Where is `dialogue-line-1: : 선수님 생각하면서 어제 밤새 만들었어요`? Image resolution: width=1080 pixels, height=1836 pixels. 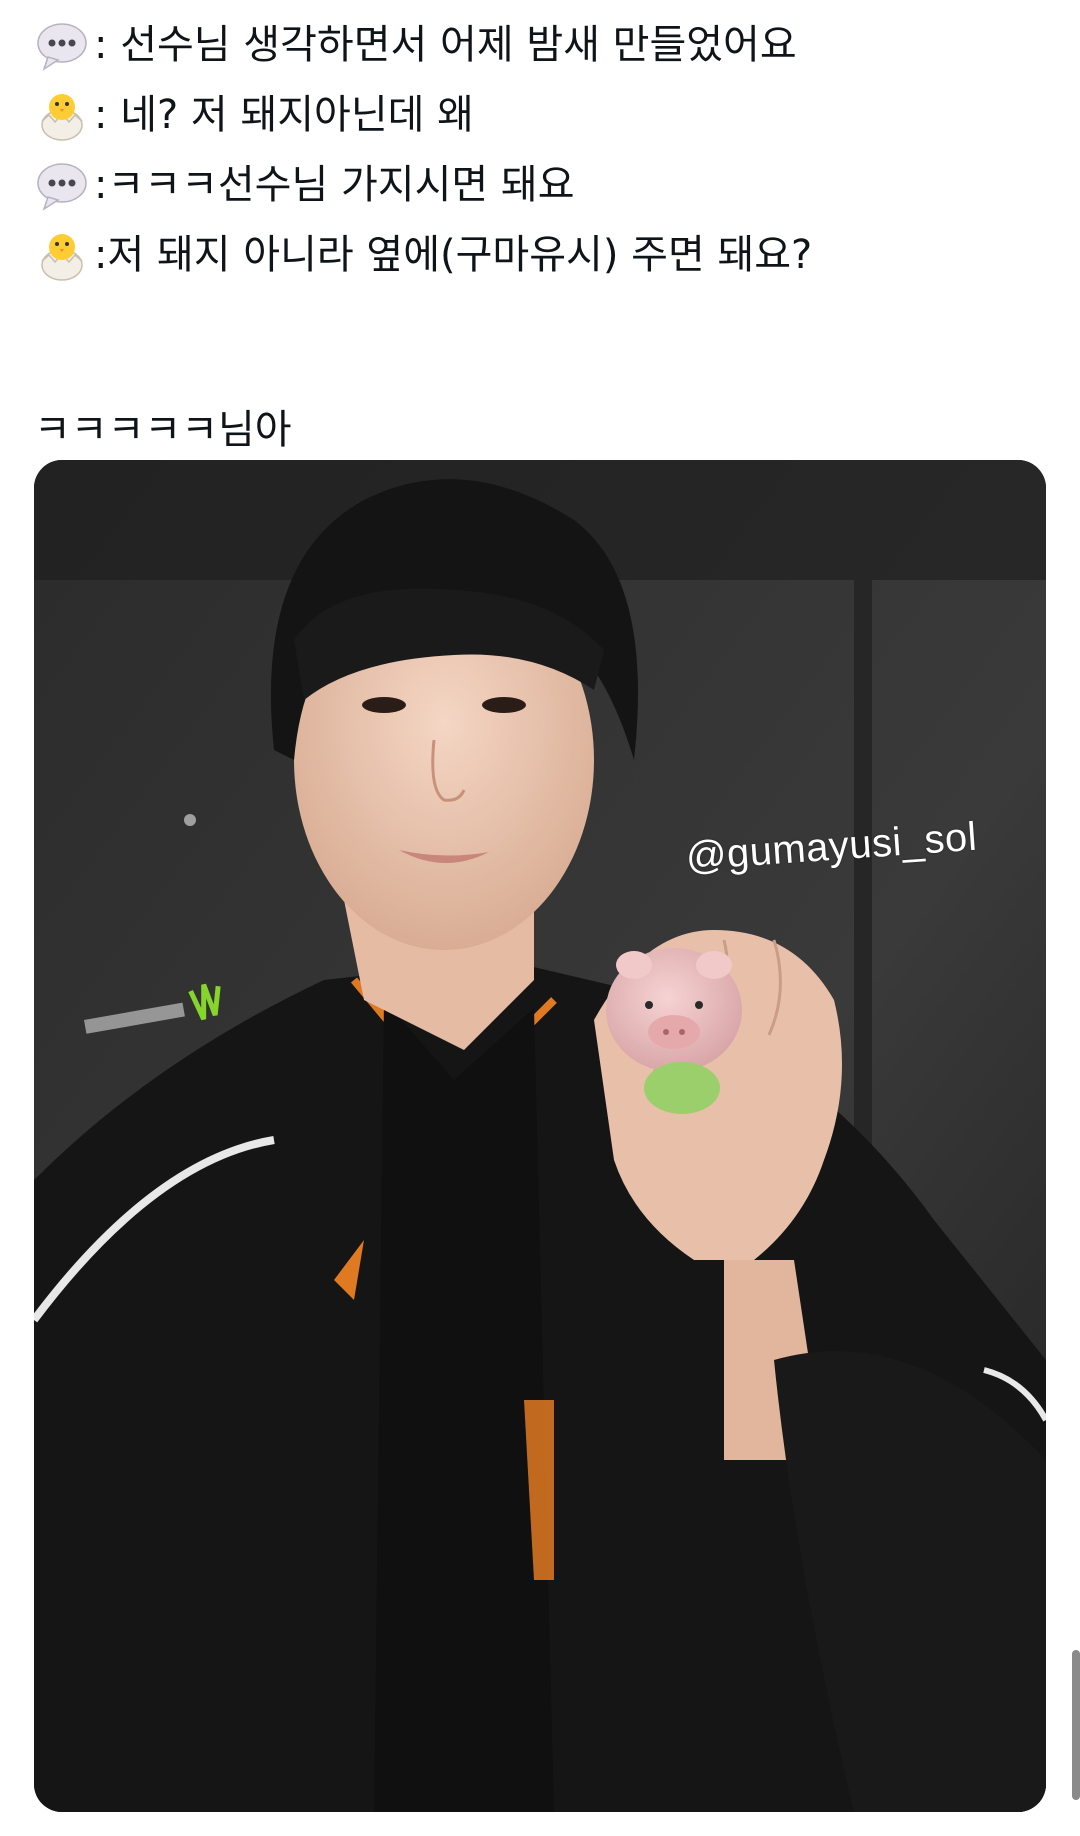 dialogue-line-1: : 선수님 생각하면서 어제 밤새 만들었어요 is located at coordinates (539, 45).